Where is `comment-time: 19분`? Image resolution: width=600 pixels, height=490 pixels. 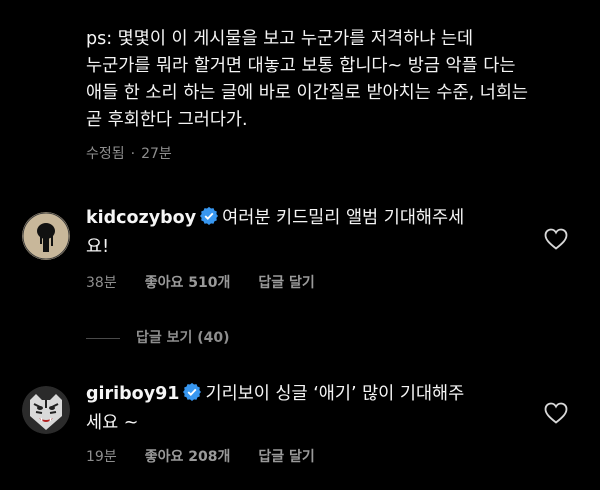
comment-time: 19분 is located at coordinates (101, 457).